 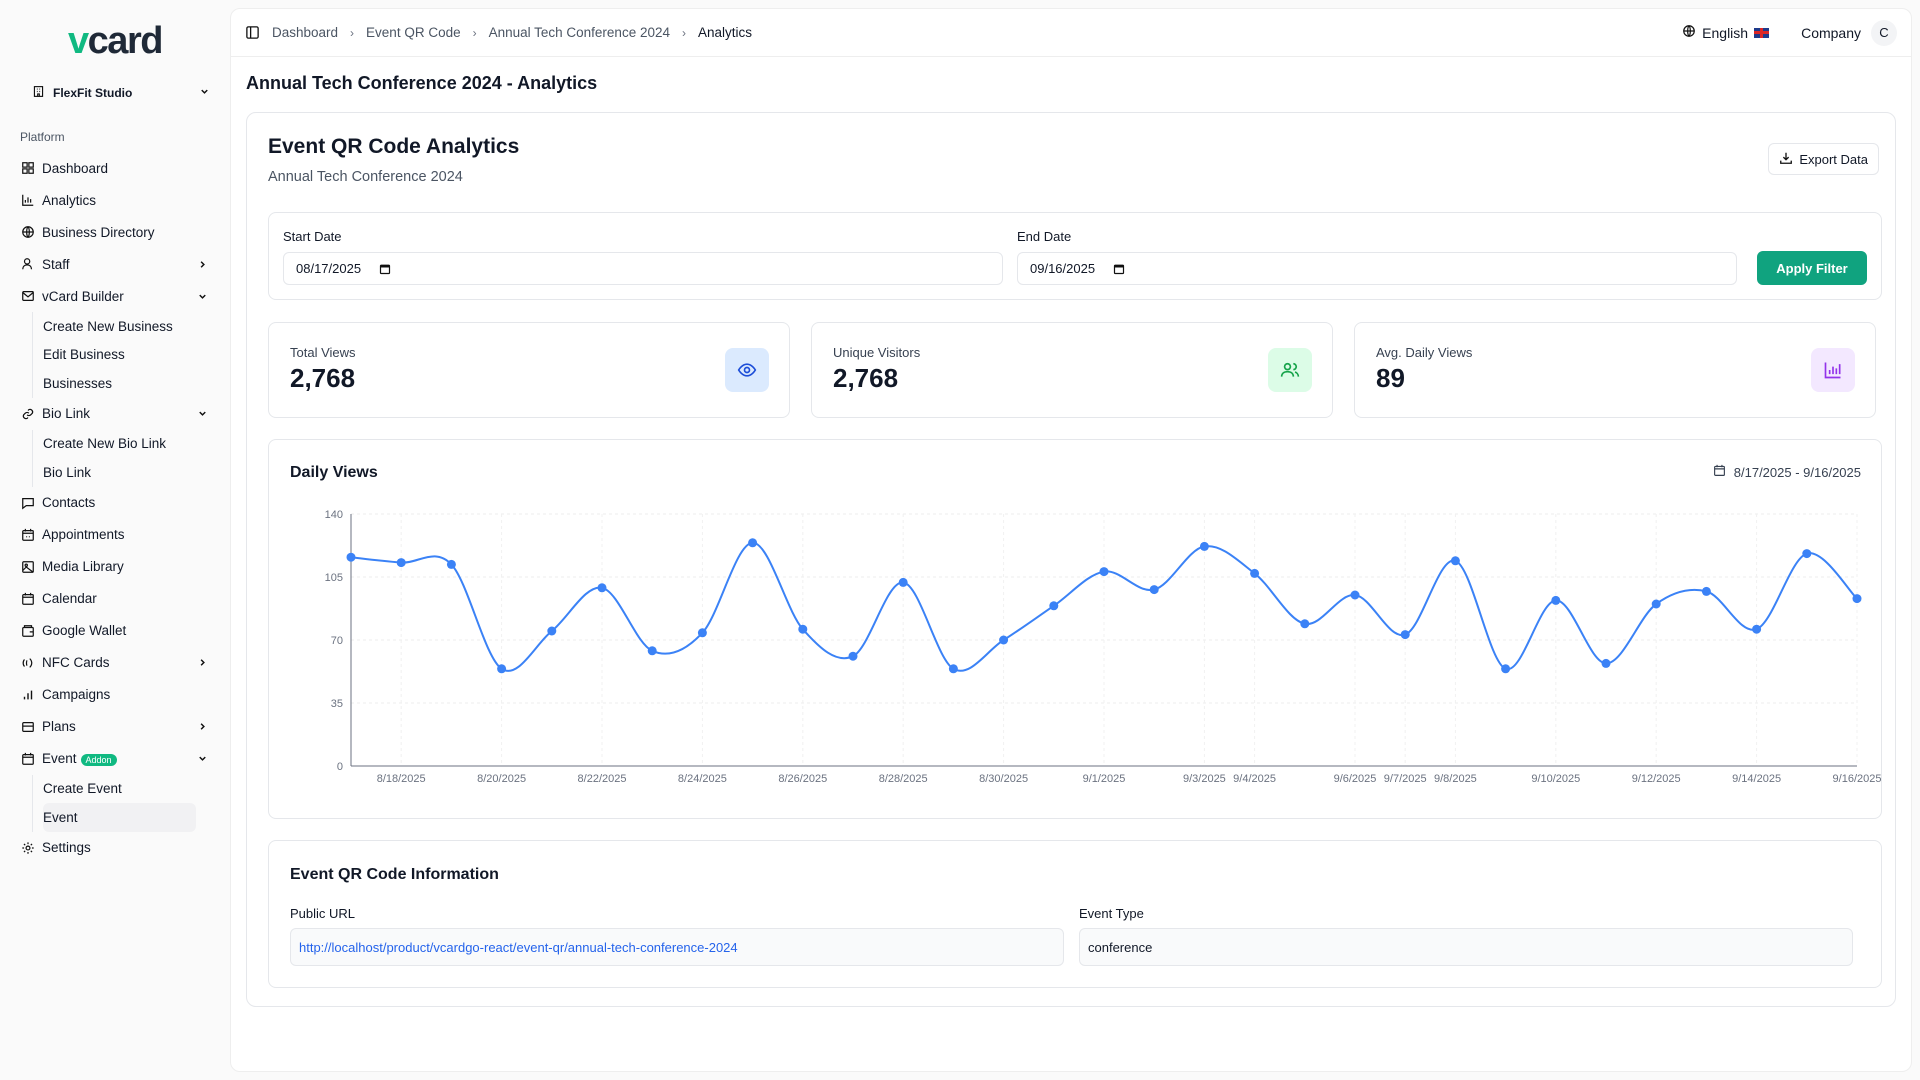 What do you see at coordinates (83, 566) in the screenshot?
I see `sidebar-item-label: Media Library` at bounding box center [83, 566].